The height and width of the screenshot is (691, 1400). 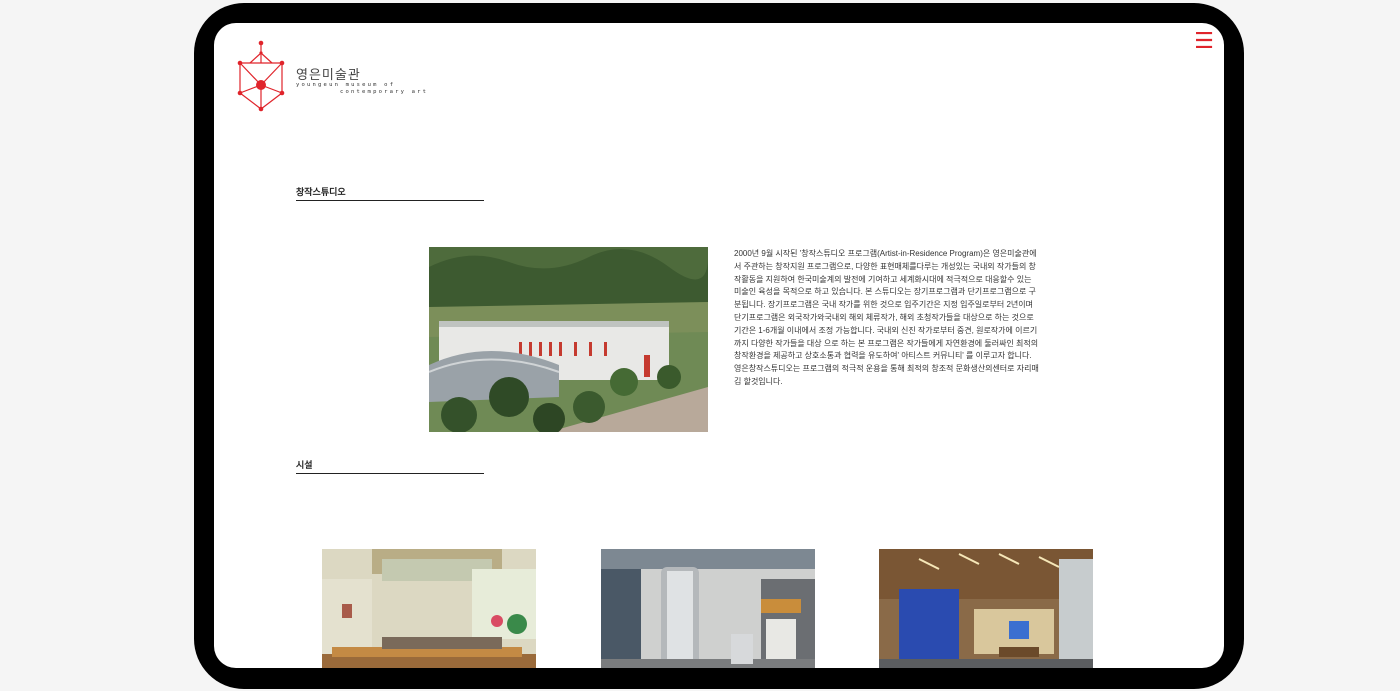 What do you see at coordinates (261, 76) in the screenshot?
I see `logo-mark-icon` at bounding box center [261, 76].